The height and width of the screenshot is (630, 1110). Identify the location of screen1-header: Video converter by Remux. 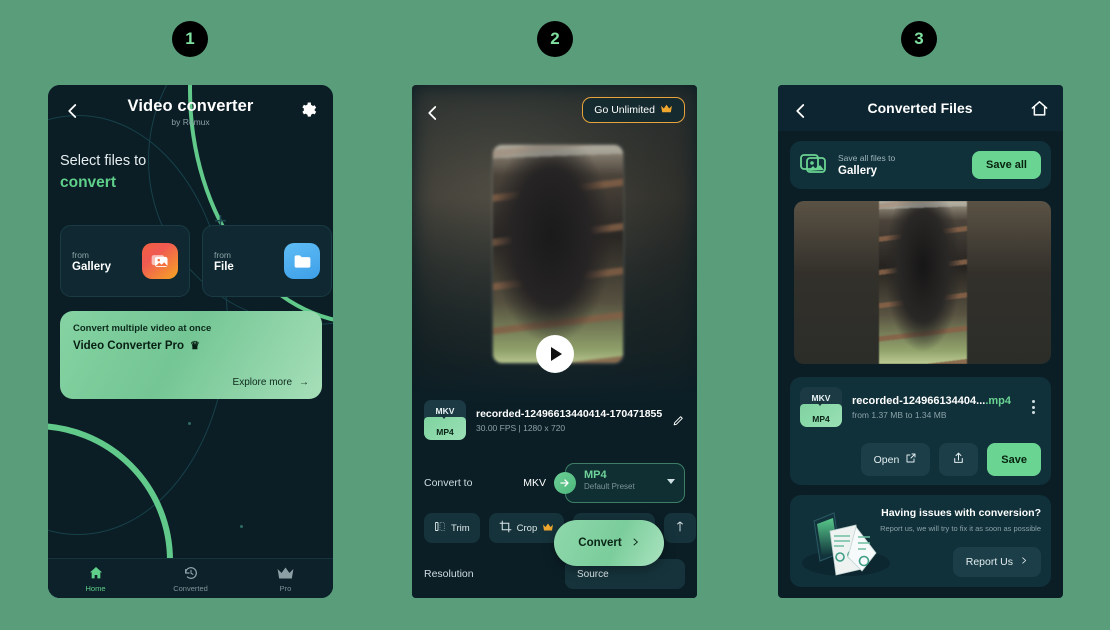
(190, 111).